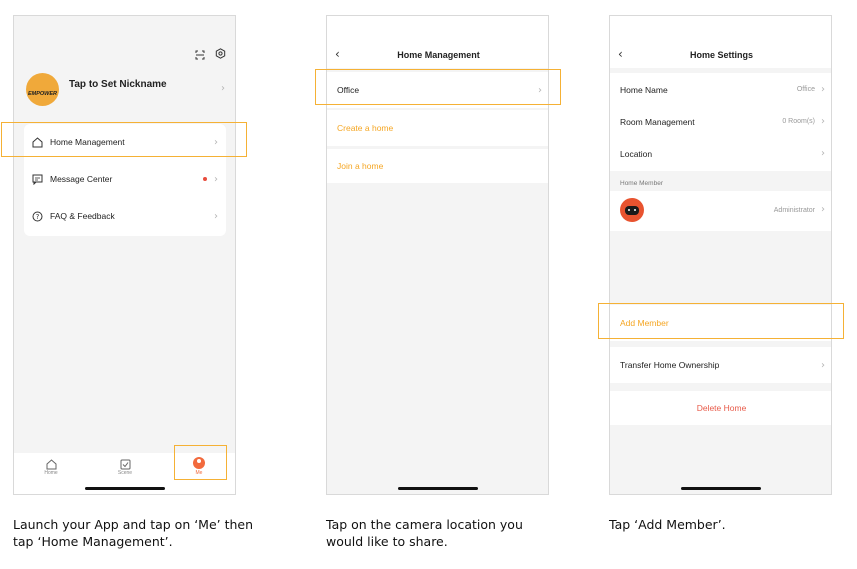 The width and height of the screenshot is (857, 569). What do you see at coordinates (51, 463) in the screenshot?
I see `home-icon` at bounding box center [51, 463].